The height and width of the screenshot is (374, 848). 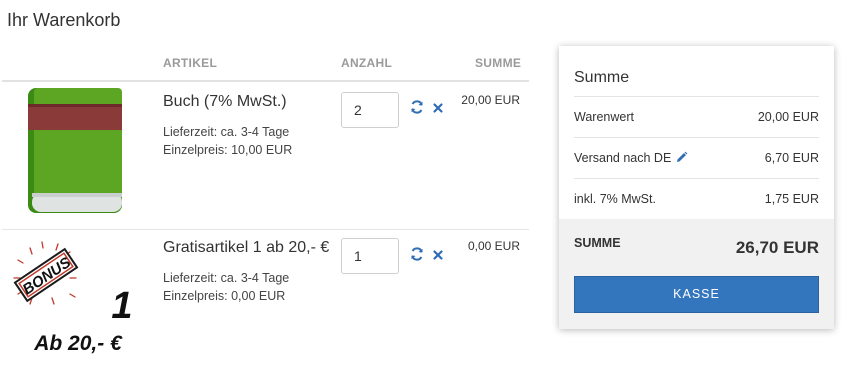 I want to click on summary-value: 20,00 EUR, so click(x=788, y=117).